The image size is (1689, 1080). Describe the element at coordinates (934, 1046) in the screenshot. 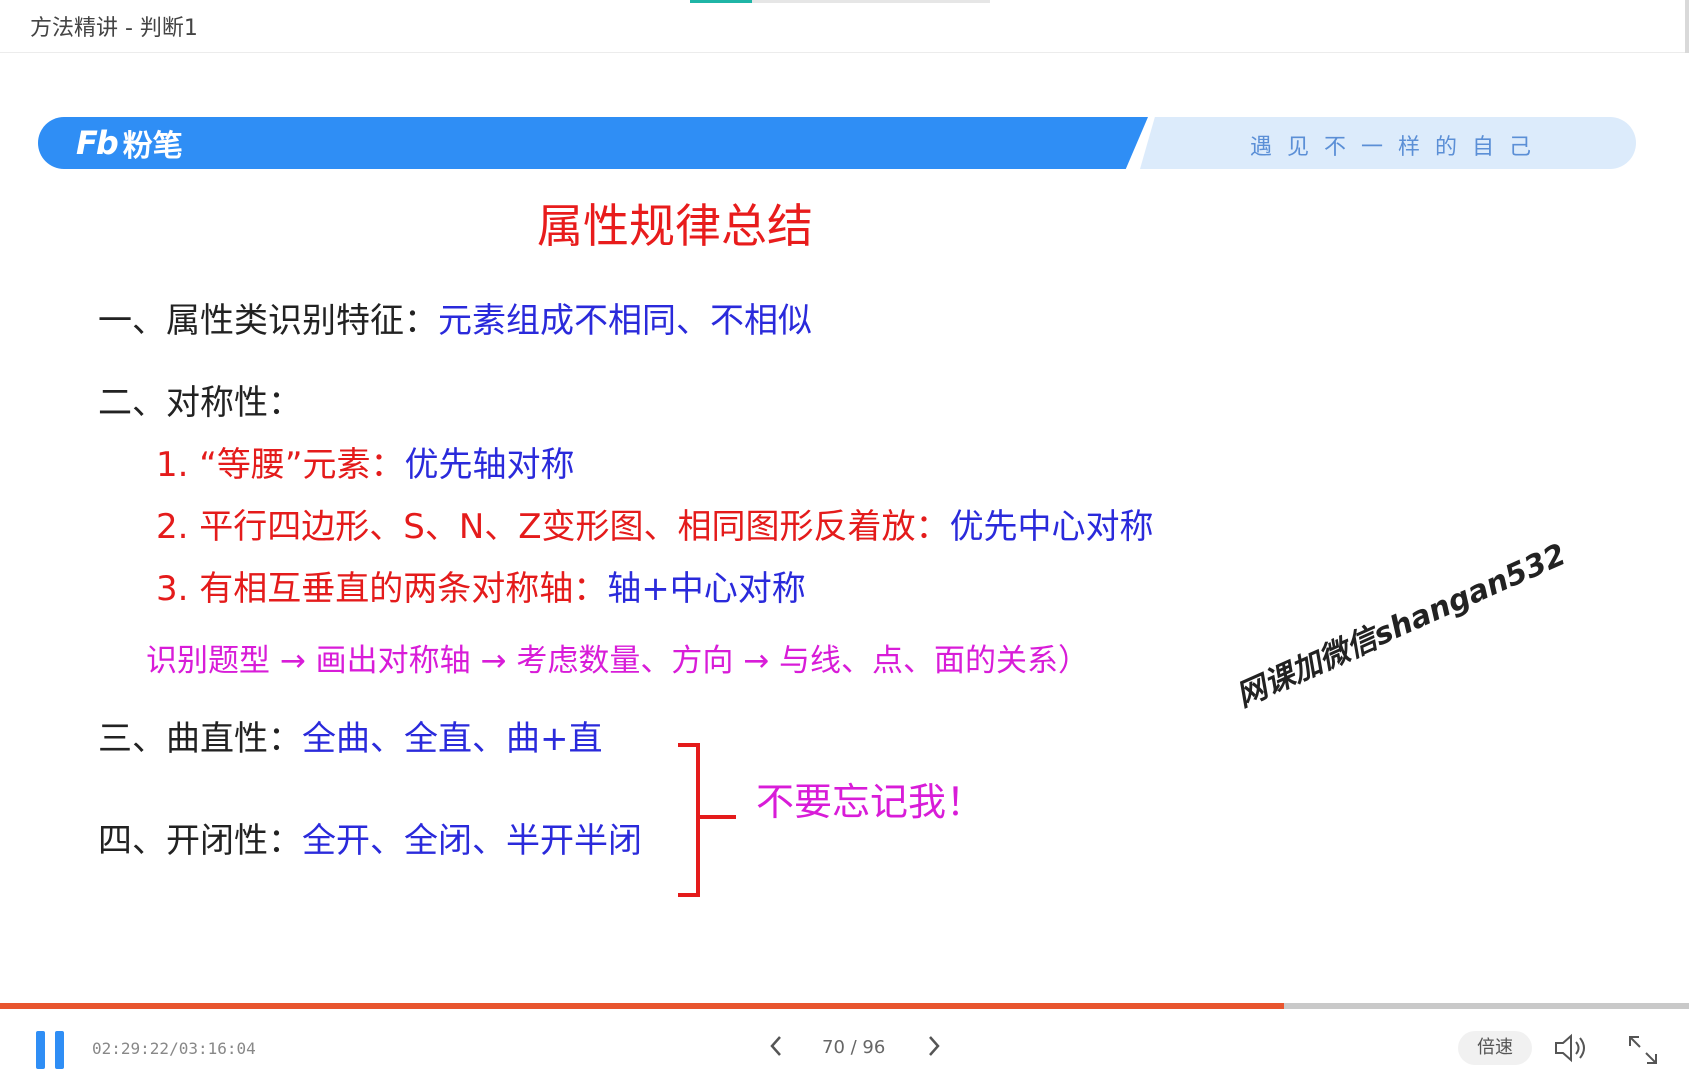

I see `chevron-right-icon` at that location.